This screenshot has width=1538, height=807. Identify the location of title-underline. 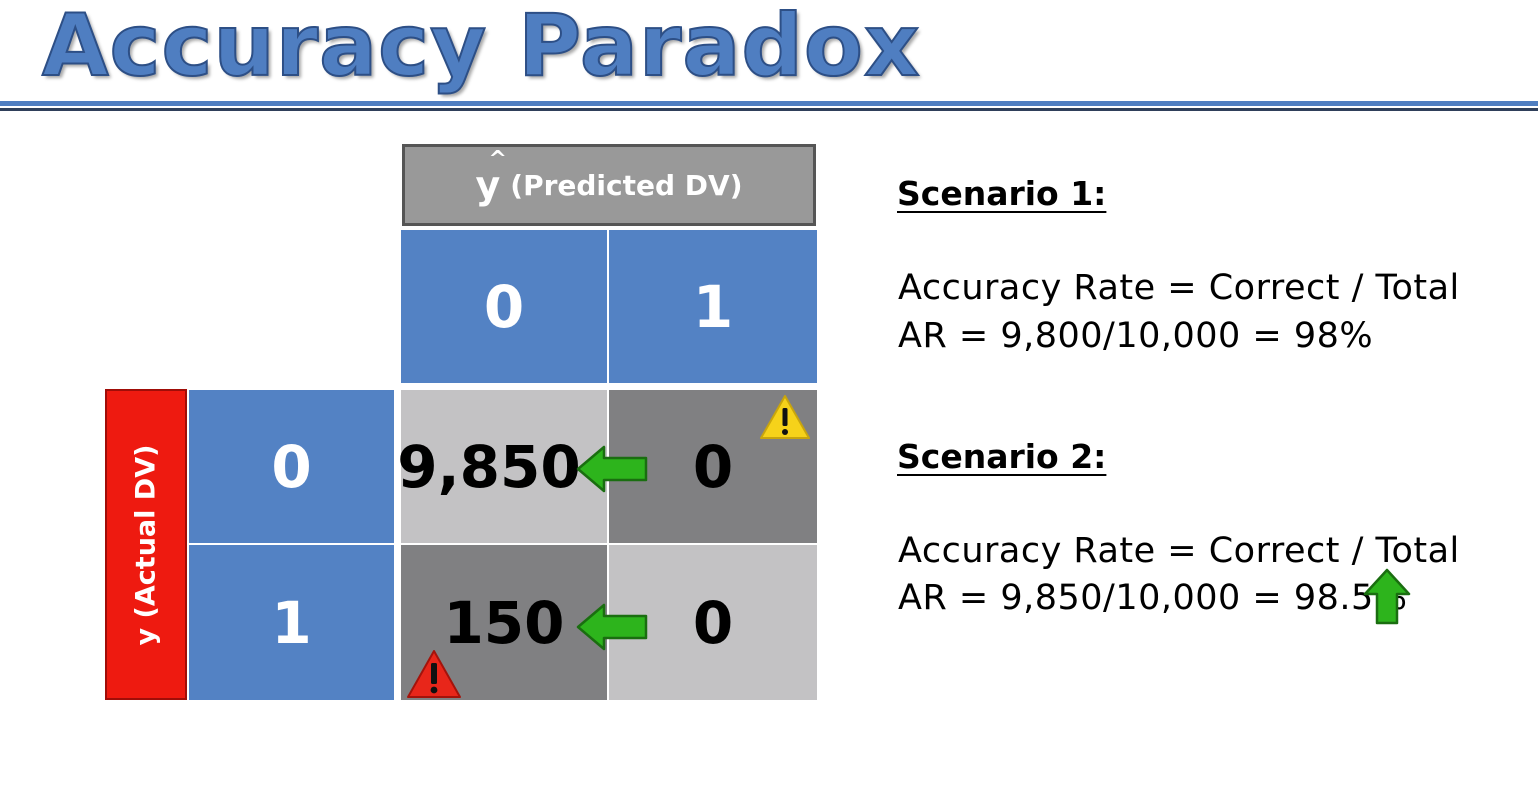
(769, 103).